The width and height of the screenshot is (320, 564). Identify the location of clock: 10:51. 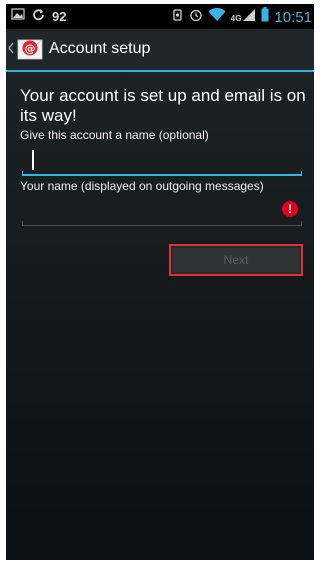
(293, 17).